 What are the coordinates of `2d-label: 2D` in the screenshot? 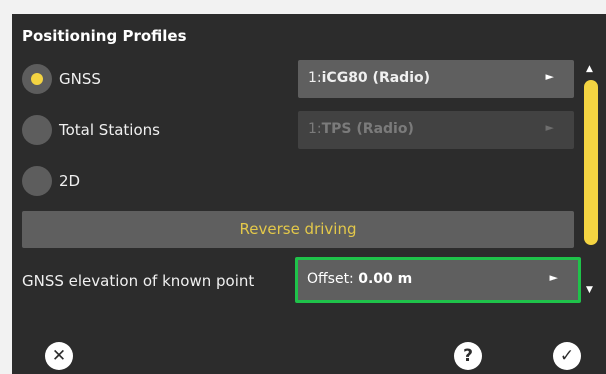 It's located at (70, 181).